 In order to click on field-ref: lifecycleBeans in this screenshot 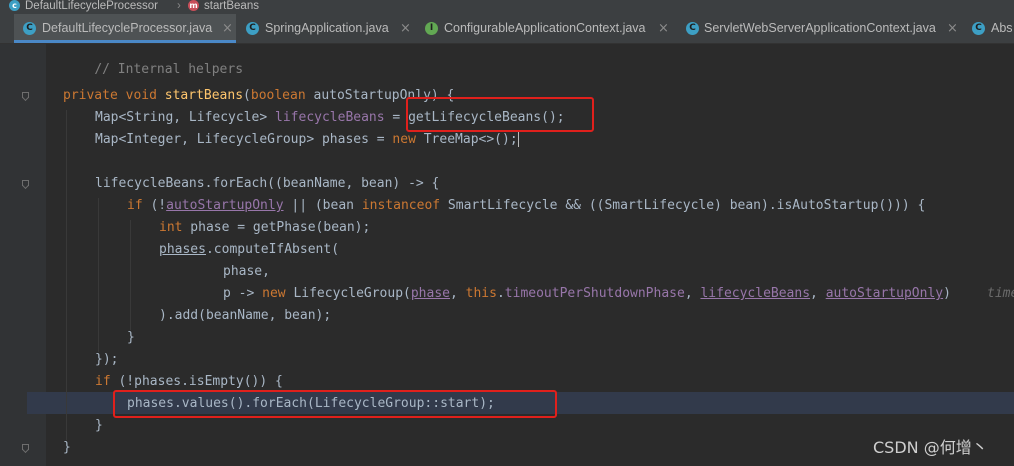, I will do `click(755, 293)`.